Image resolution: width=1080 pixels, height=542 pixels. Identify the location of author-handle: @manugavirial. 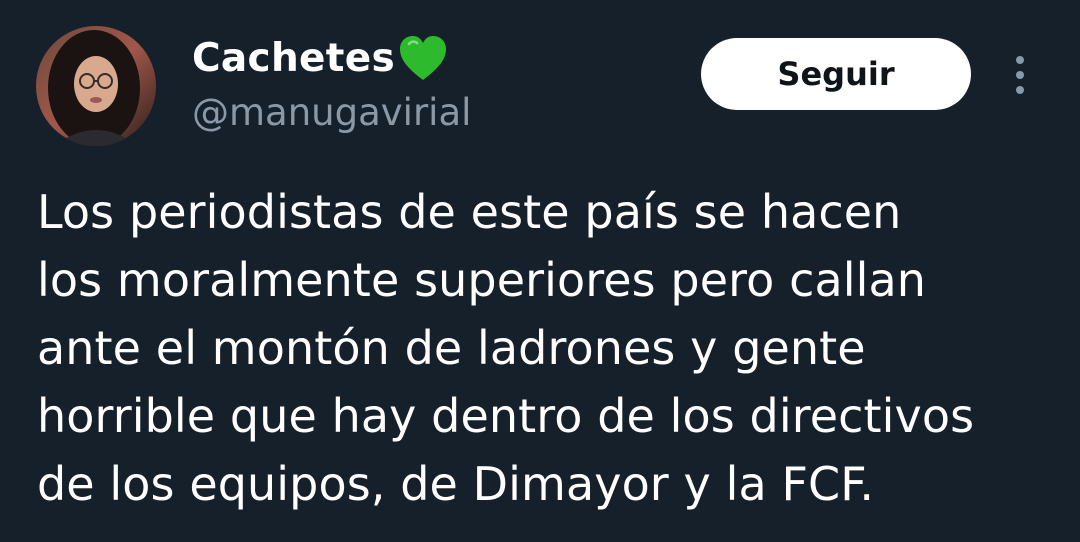
(331, 113).